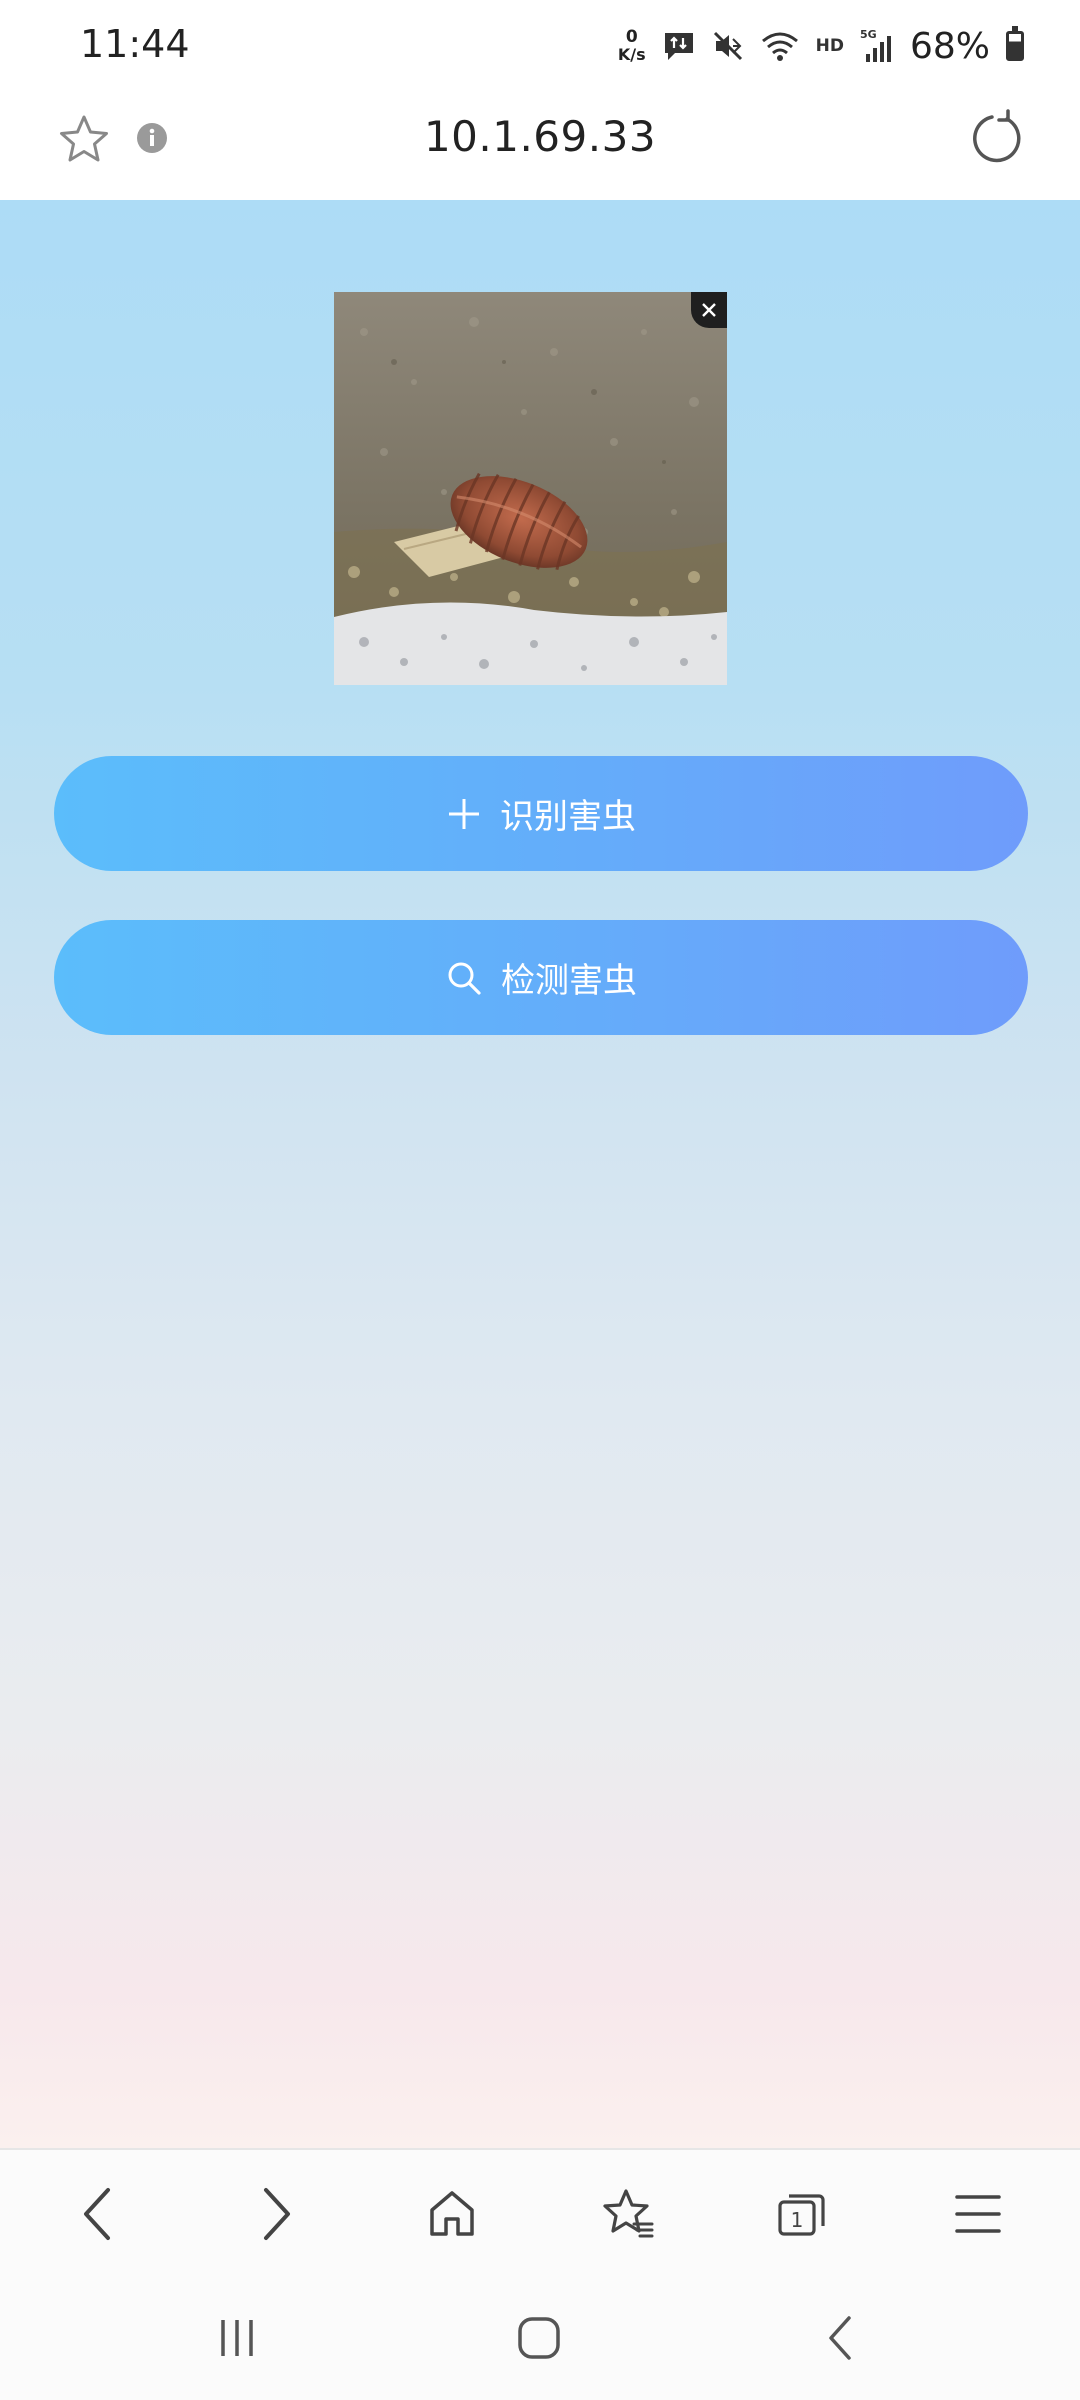 The image size is (1080, 2400). What do you see at coordinates (877, 46) in the screenshot?
I see `signal-icon: 5G` at bounding box center [877, 46].